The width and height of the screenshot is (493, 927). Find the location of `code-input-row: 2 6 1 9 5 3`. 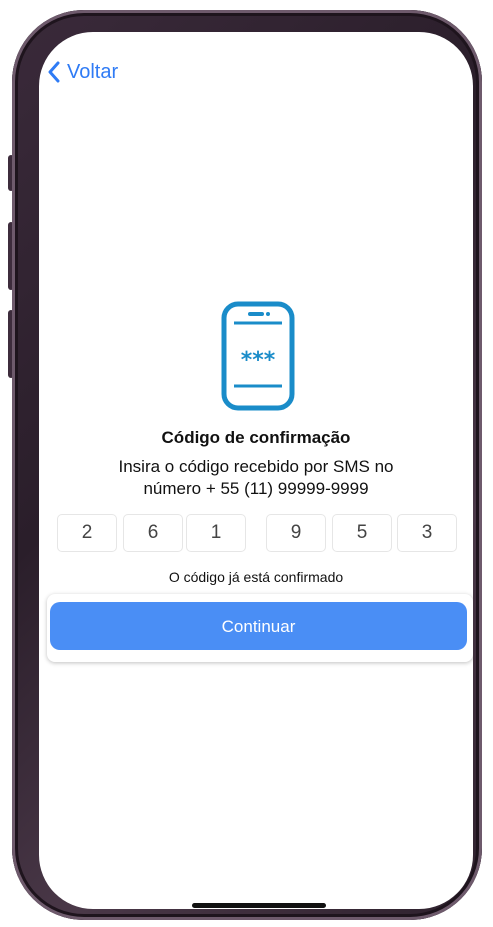

code-input-row: 2 6 1 9 5 3 is located at coordinates (257, 533).